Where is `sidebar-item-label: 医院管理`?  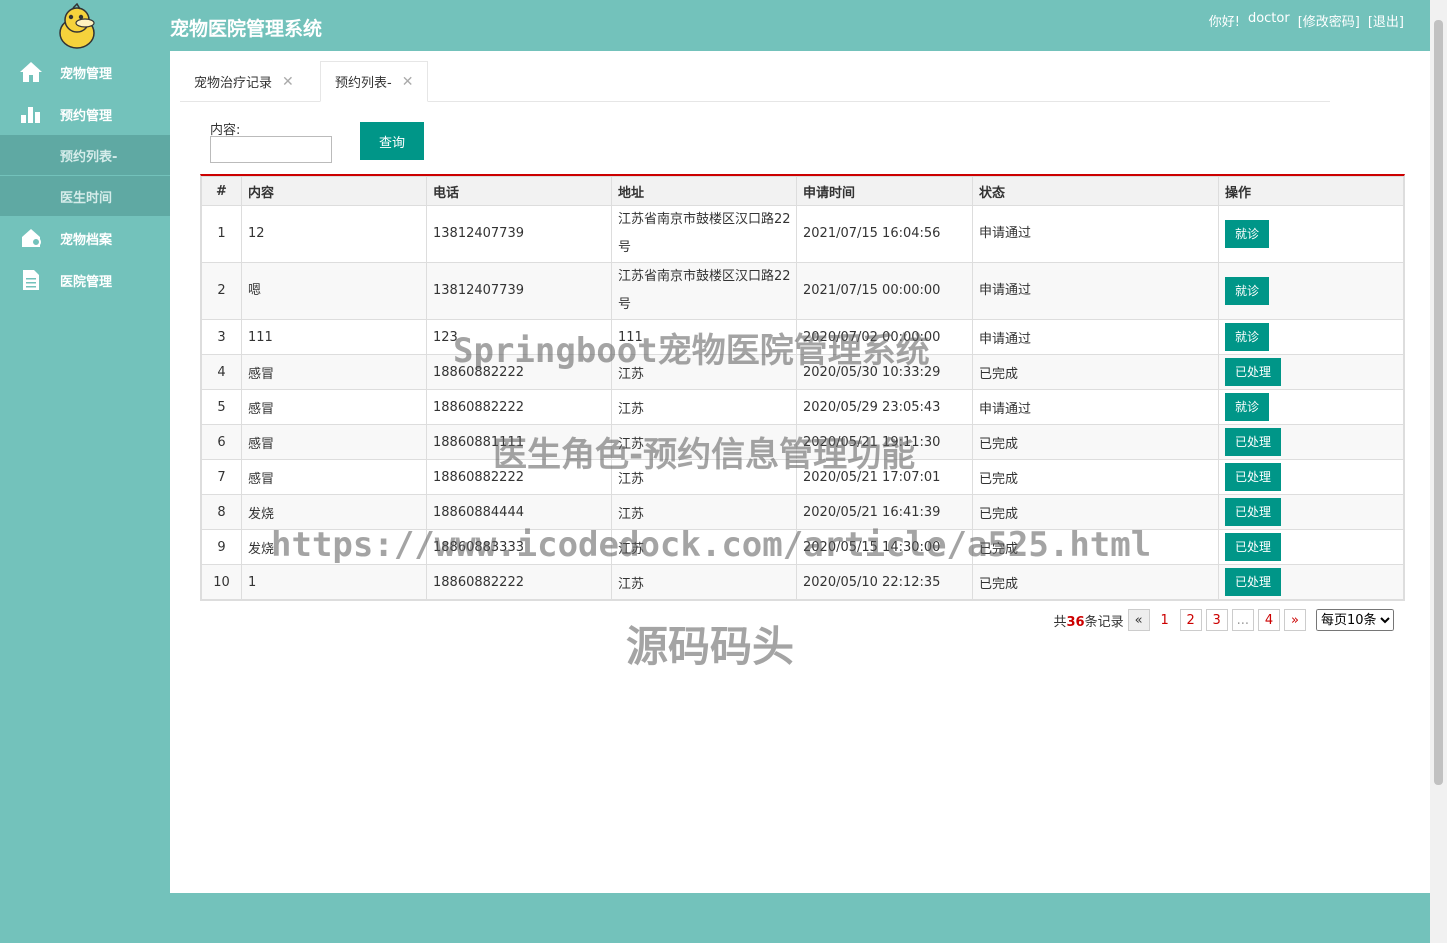 sidebar-item-label: 医院管理 is located at coordinates (86, 282).